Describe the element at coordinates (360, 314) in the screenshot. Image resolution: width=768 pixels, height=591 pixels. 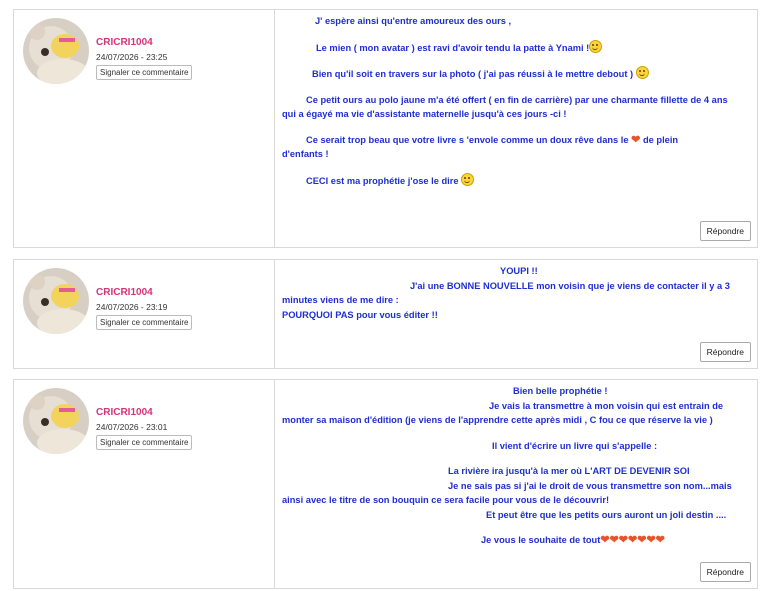
I see `comment-line: POURQUOI PAS pour vous éditer !!` at that location.